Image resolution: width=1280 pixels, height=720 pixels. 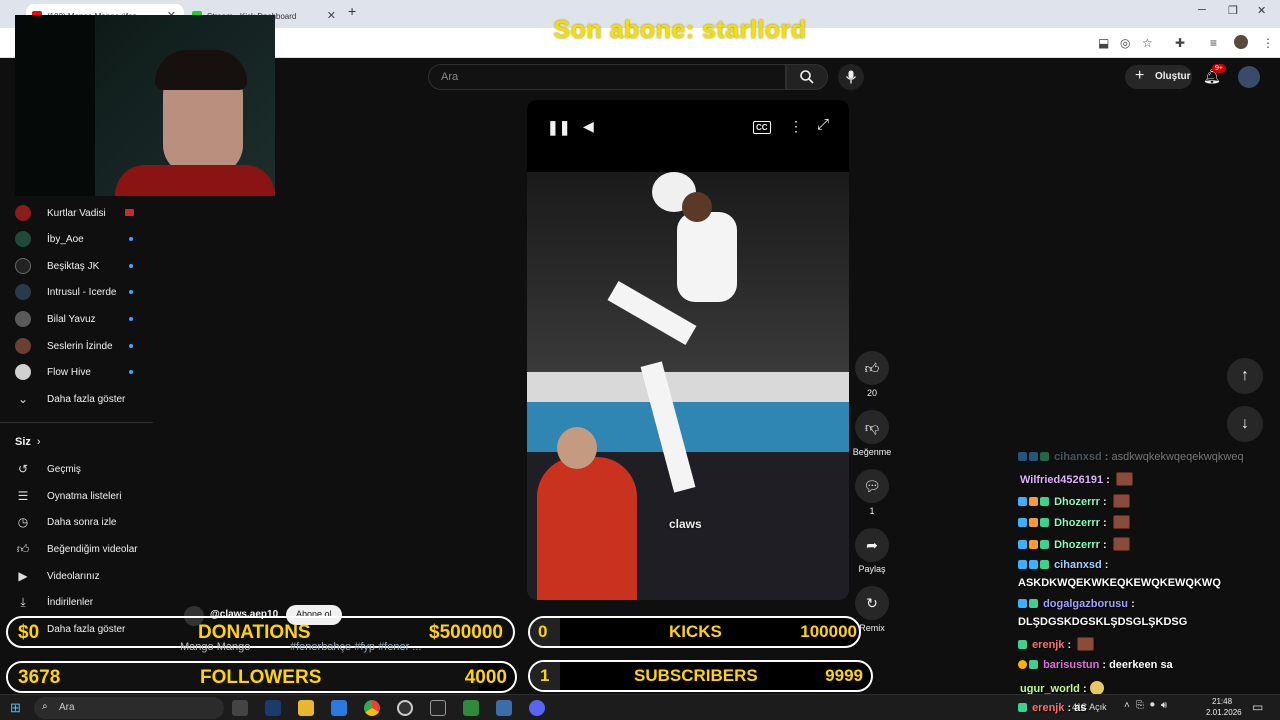 What do you see at coordinates (80, 266) in the screenshot?
I see `sidebar-channel-besiktas: Beşiktaş JK` at bounding box center [80, 266].